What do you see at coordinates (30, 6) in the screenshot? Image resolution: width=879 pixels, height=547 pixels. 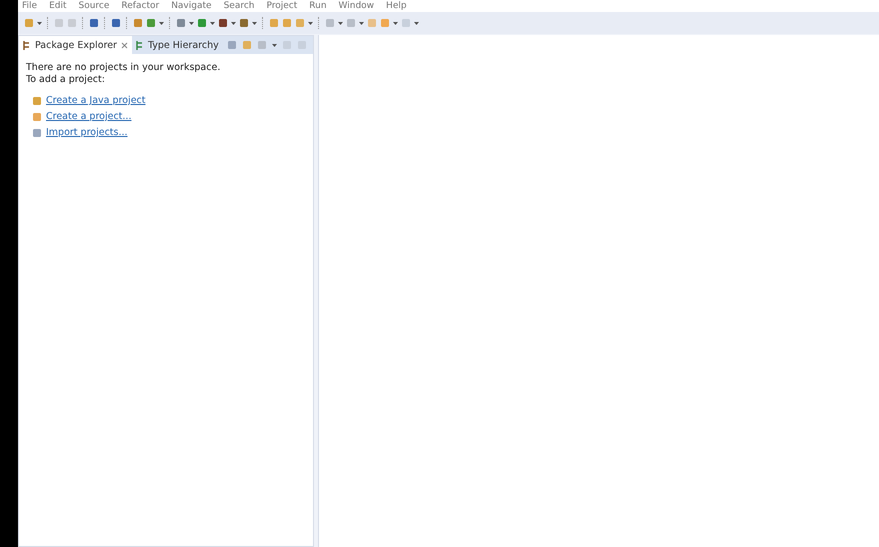 I see `menu-item: File` at bounding box center [30, 6].